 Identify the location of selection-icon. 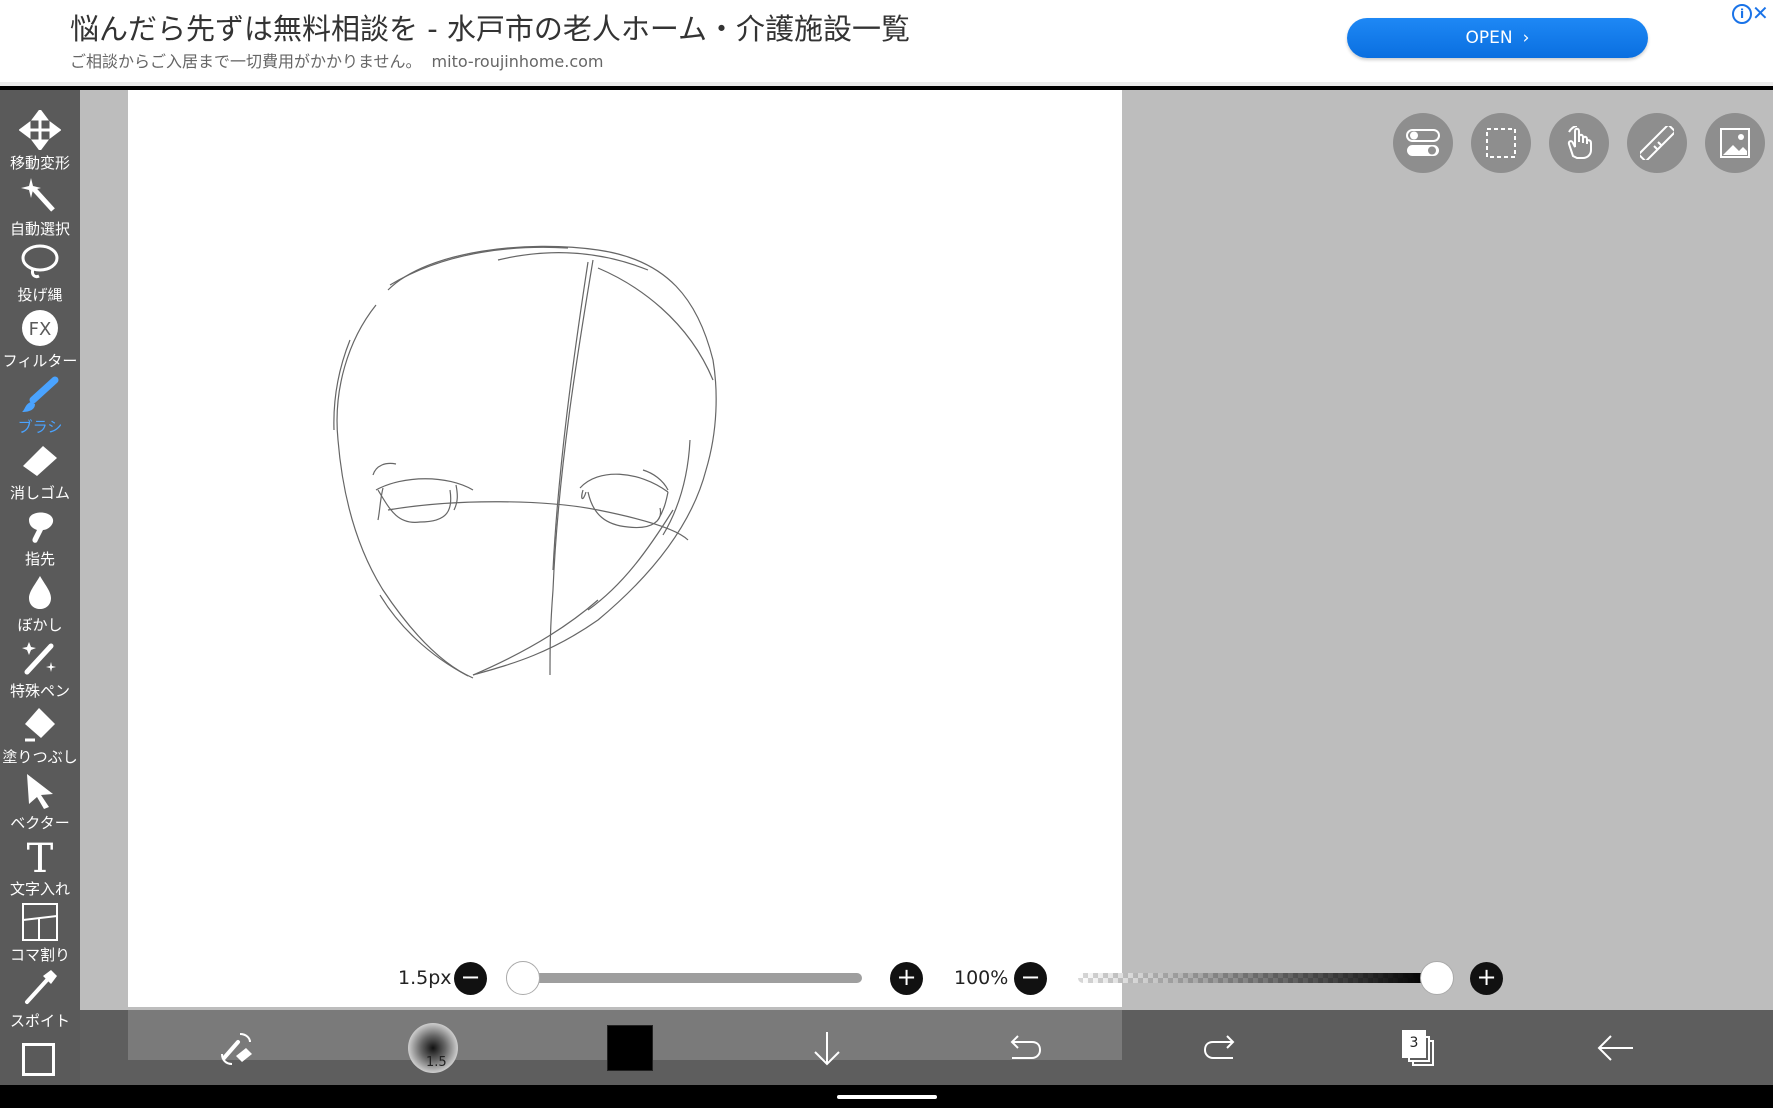
(1501, 143).